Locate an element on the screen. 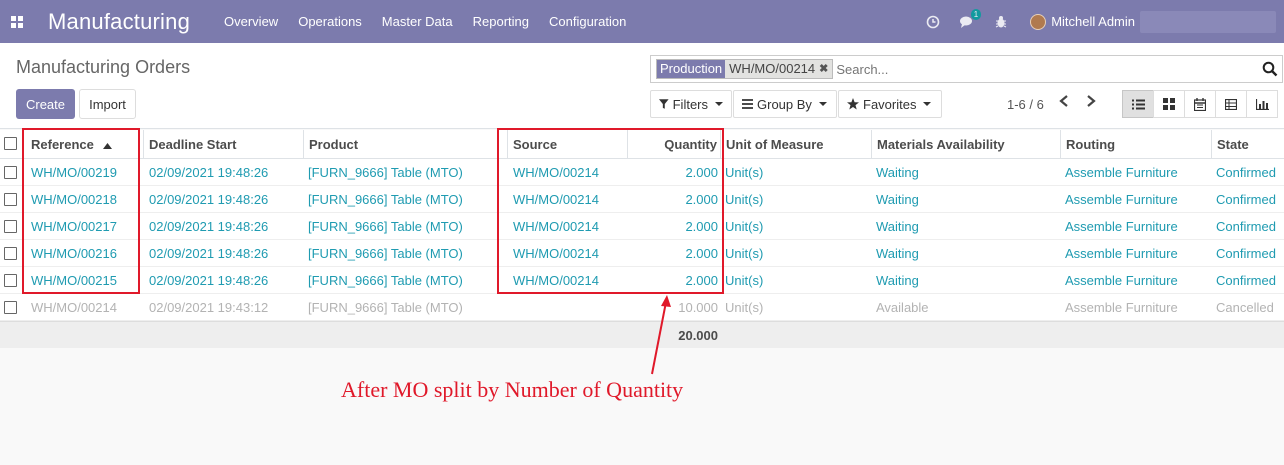 This screenshot has width=1284, height=465. search-box: Production WH/MO/00214 ✖ is located at coordinates (966, 69).